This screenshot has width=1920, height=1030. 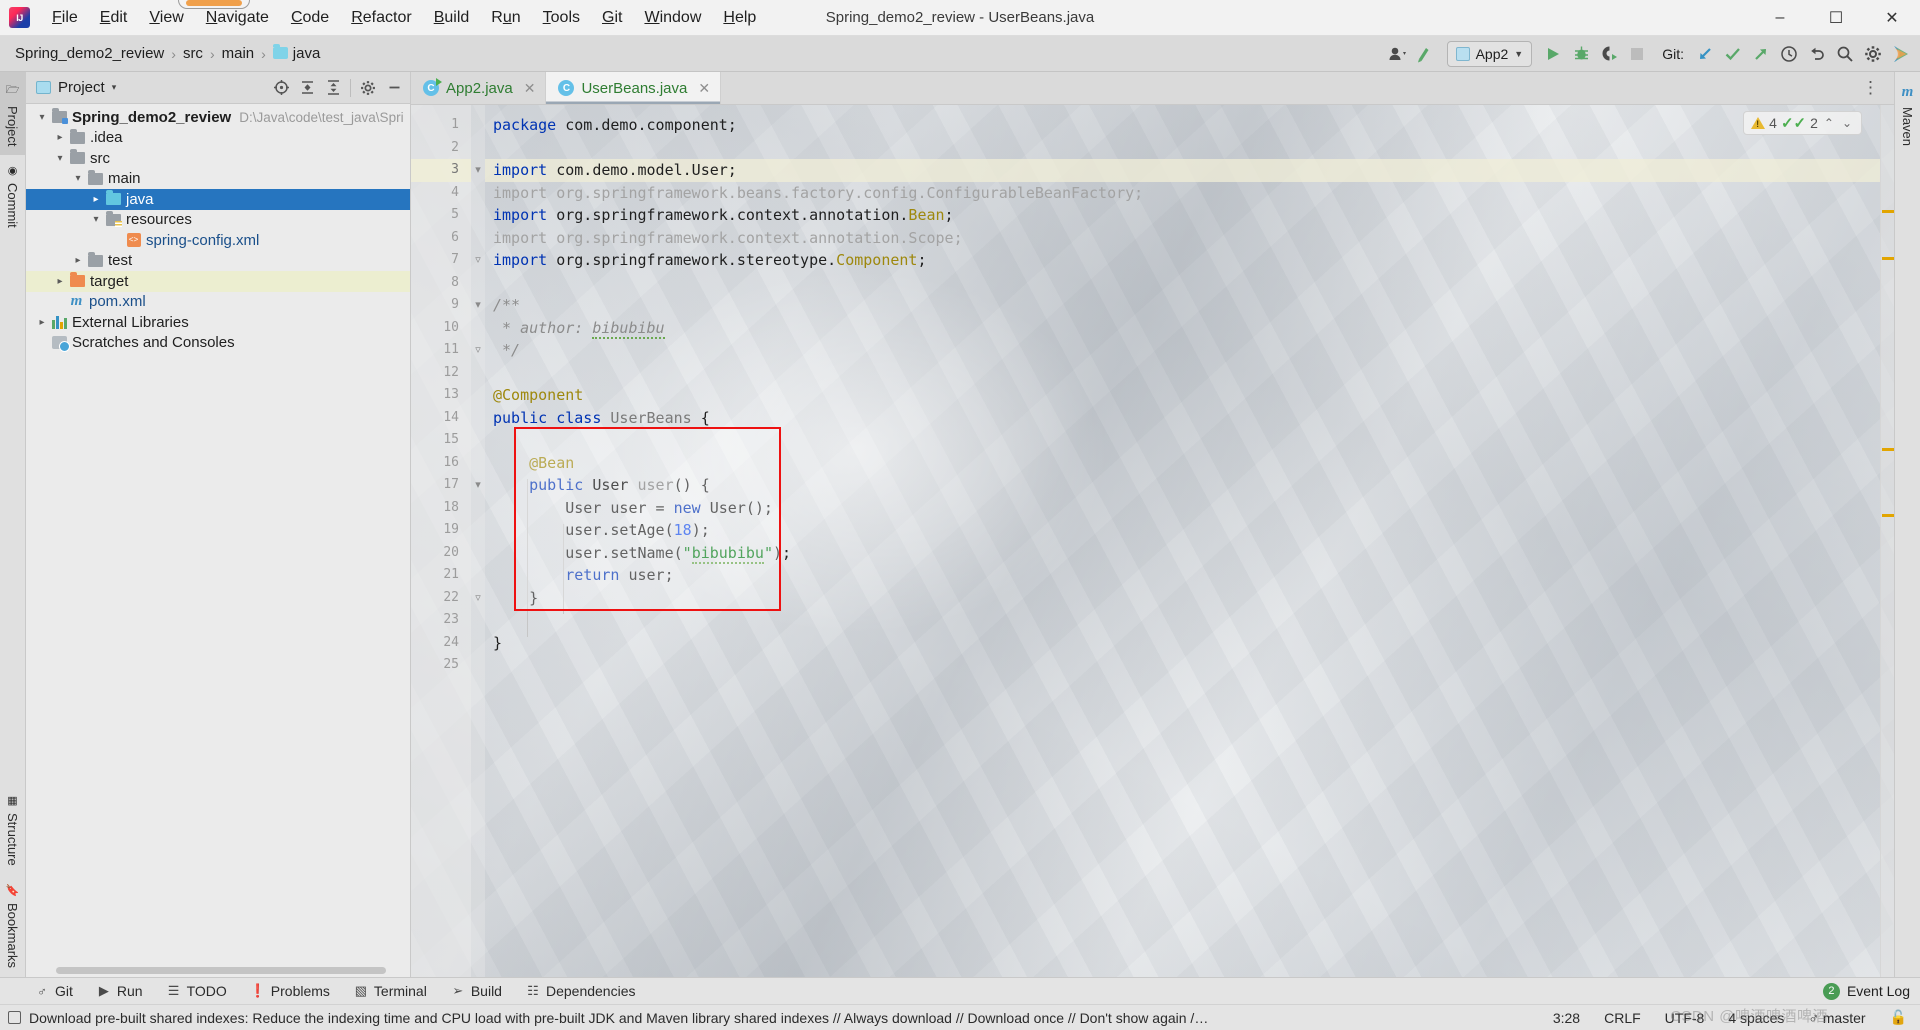 What do you see at coordinates (14, 1017) in the screenshot?
I see `notification-square-icon` at bounding box center [14, 1017].